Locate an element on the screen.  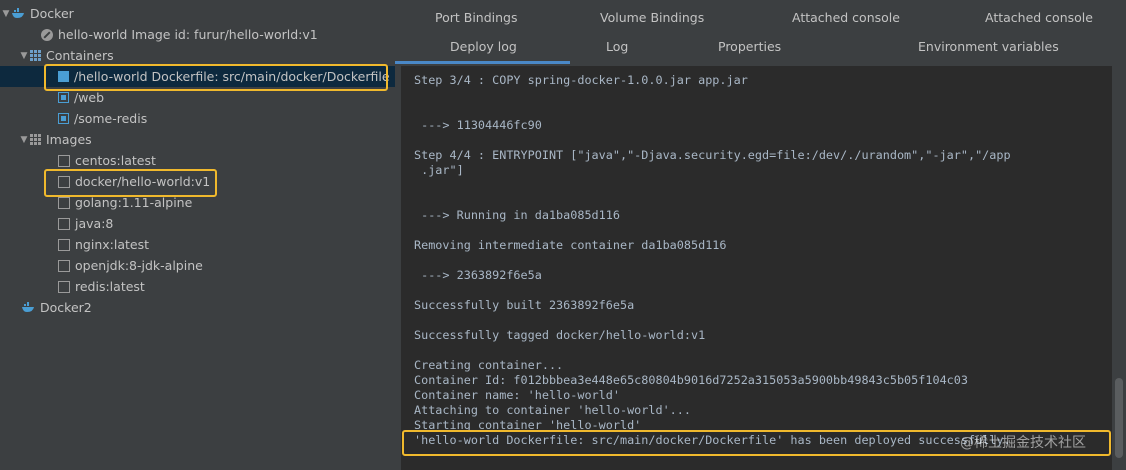
tree-node-image: golang:1.11-alpine is located at coordinates (197, 202).